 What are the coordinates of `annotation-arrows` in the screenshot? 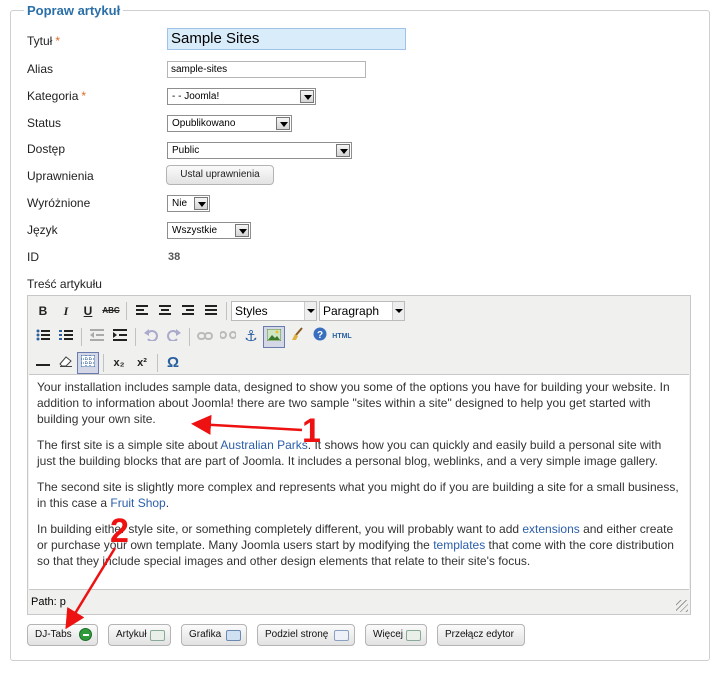 It's located at (184, 522).